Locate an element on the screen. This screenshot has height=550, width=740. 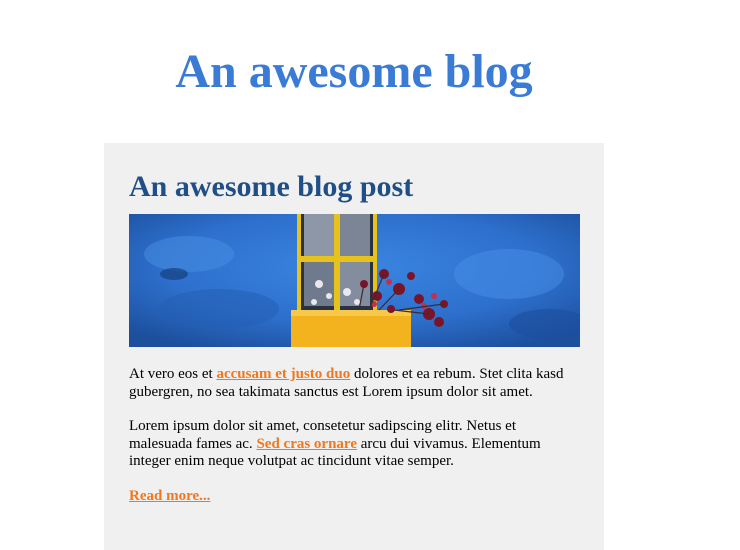
sed-cras-ornare-link: Sed cras ornare is located at coordinates (306, 444).